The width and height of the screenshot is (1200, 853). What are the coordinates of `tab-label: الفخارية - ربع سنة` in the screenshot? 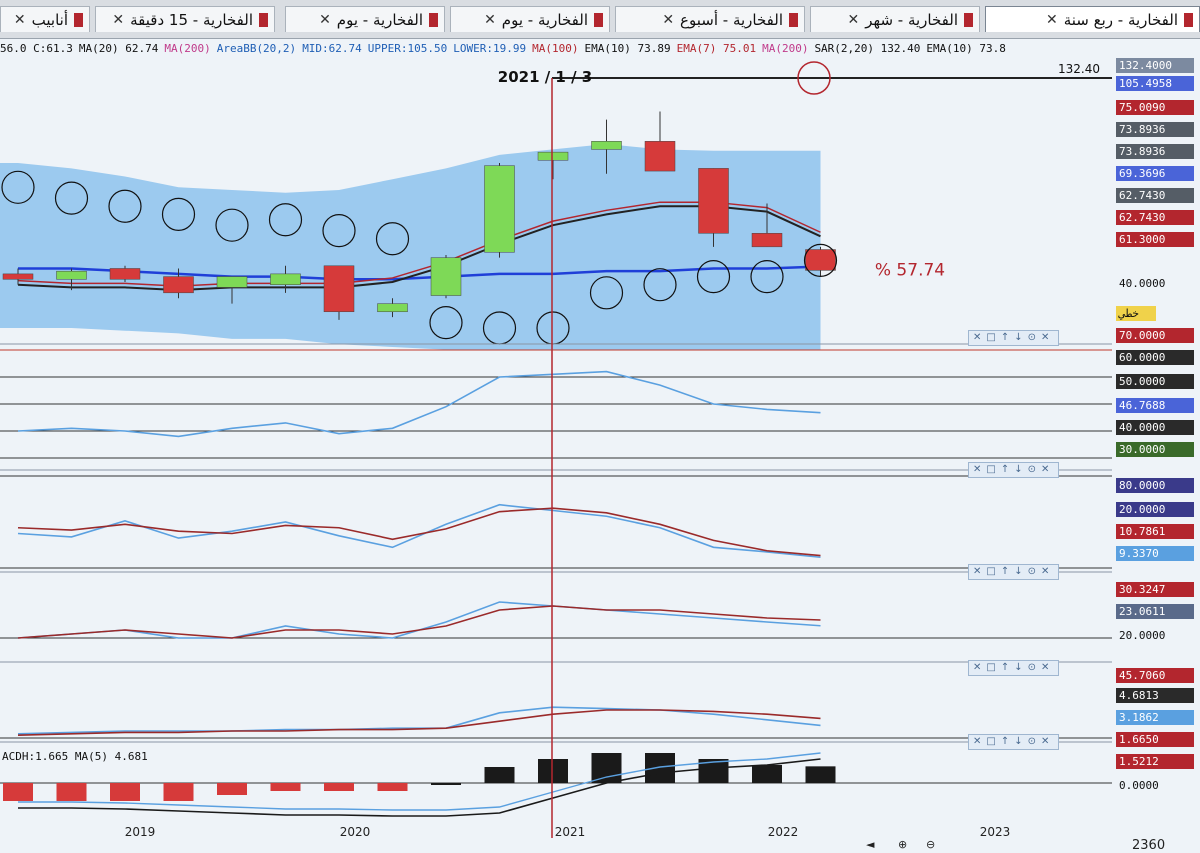 It's located at (1120, 19).